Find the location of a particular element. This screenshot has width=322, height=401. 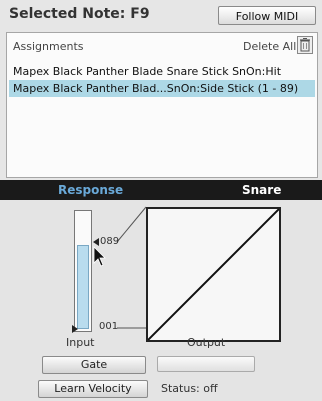

assignments-label: Assignments is located at coordinates (48, 46).